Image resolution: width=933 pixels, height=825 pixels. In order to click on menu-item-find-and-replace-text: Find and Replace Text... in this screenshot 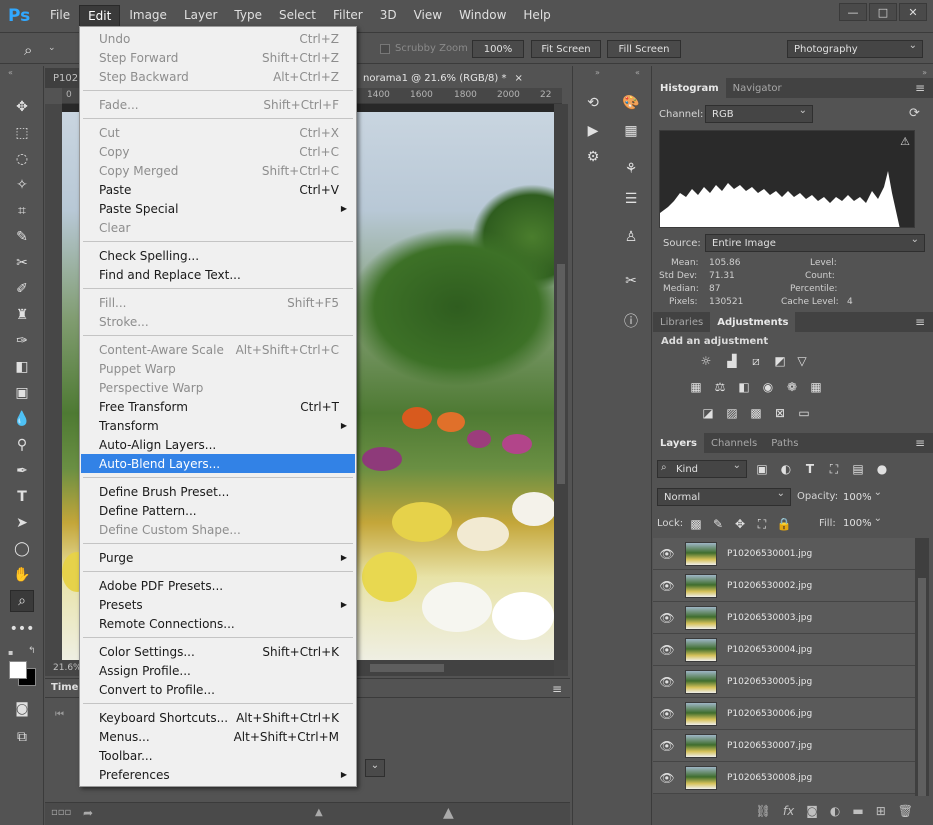, I will do `click(218, 274)`.